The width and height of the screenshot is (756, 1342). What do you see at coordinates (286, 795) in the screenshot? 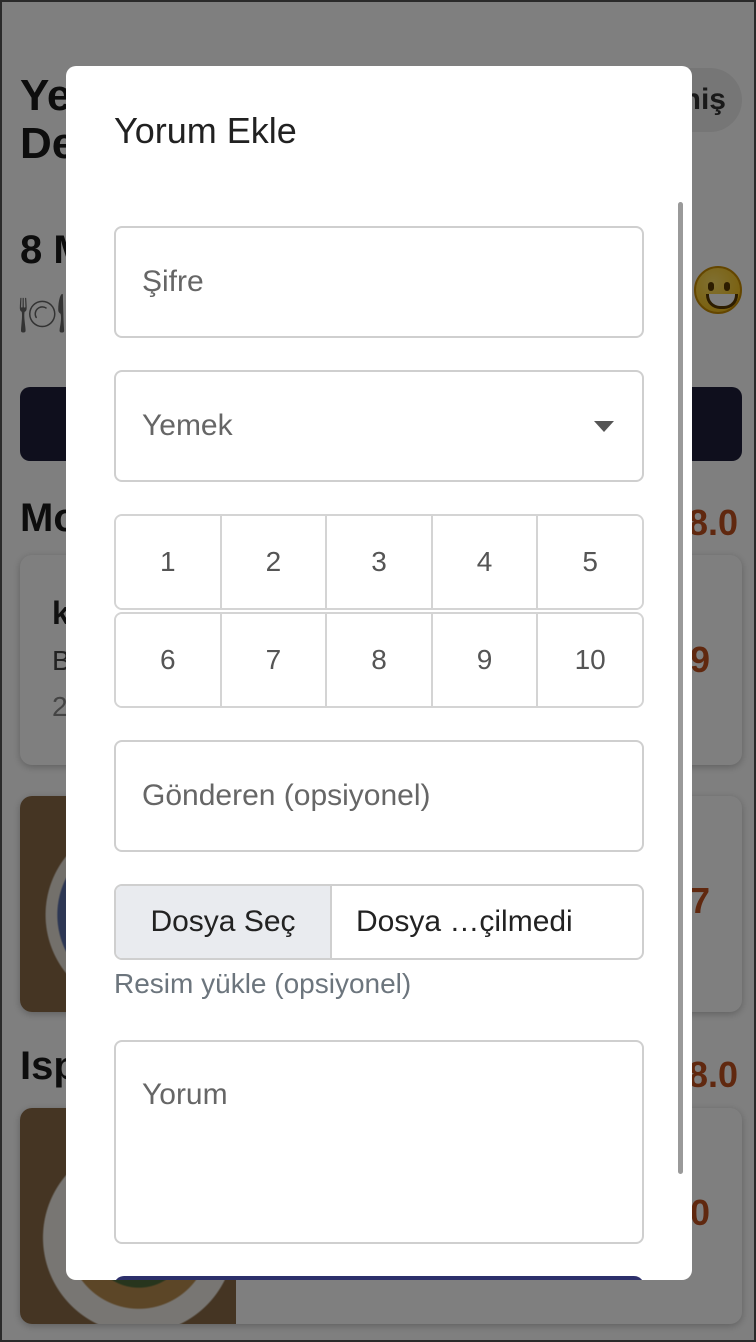
I see `sender-placeholder: Gönderen (opsiyonel)` at bounding box center [286, 795].